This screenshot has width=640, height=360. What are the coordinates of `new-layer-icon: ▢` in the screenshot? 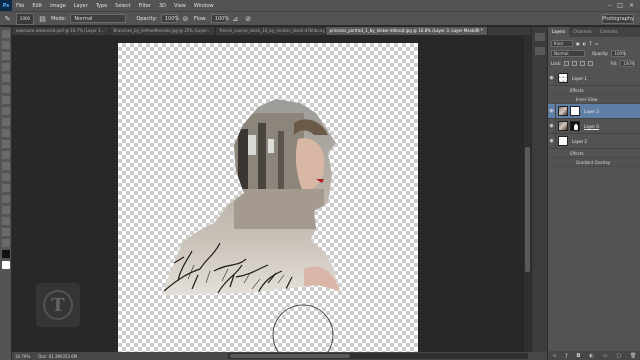 It's located at (618, 356).